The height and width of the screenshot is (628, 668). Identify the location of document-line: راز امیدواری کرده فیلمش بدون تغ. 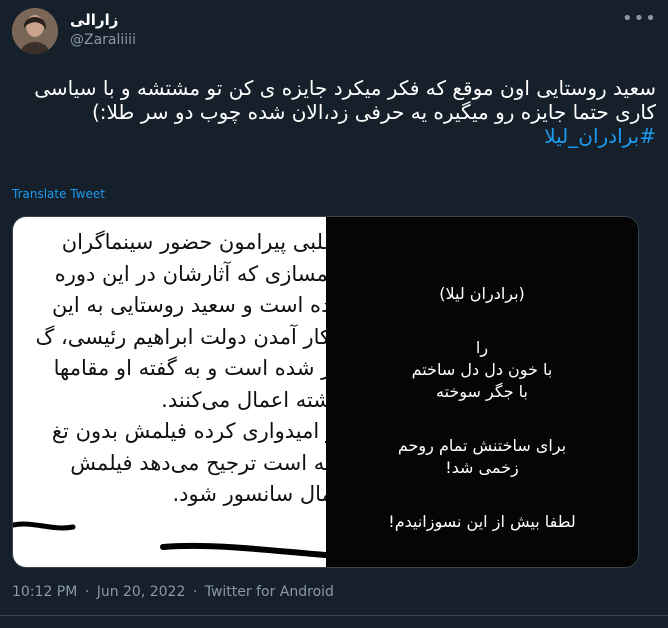
(188, 431).